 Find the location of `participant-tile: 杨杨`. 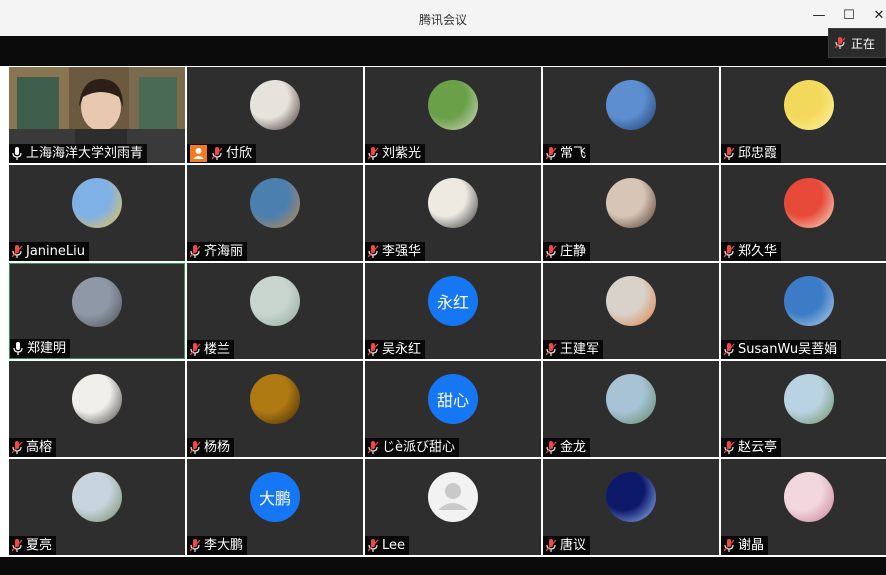

participant-tile: 杨杨 is located at coordinates (275, 409).